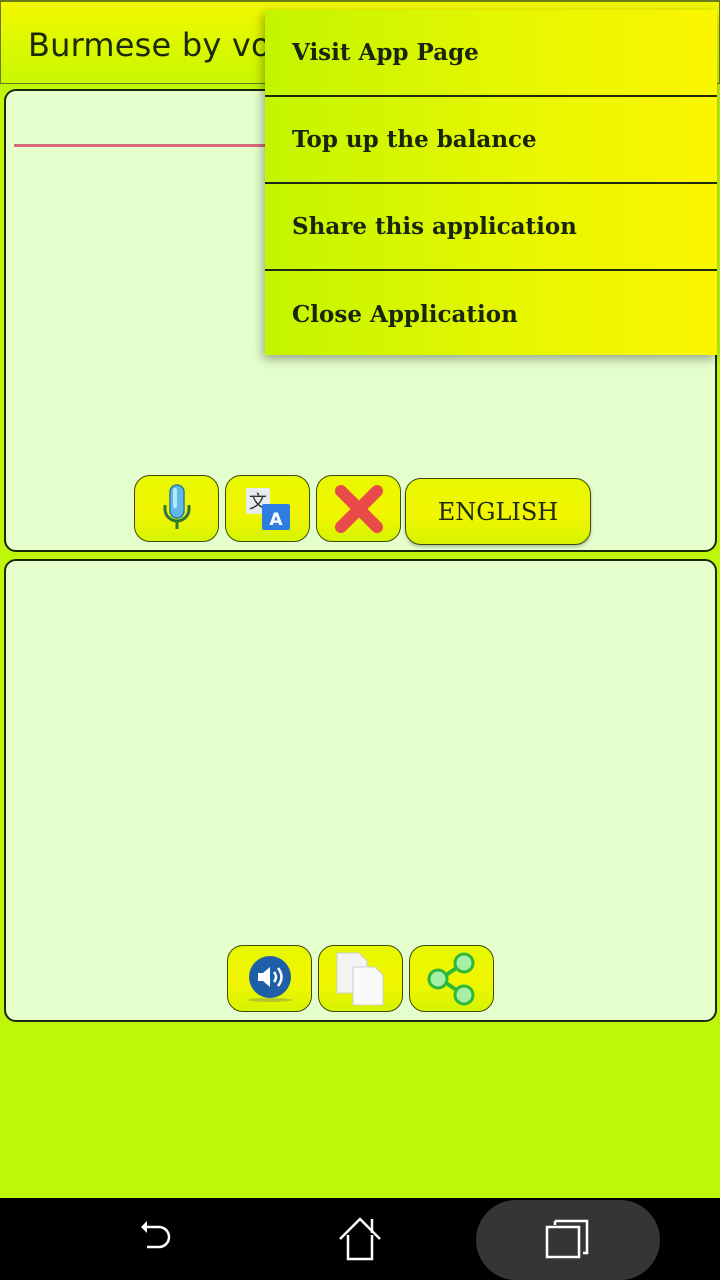 This screenshot has height=1280, width=720. What do you see at coordinates (491, 227) in the screenshot?
I see `menu-item-share-application: Share this application` at bounding box center [491, 227].